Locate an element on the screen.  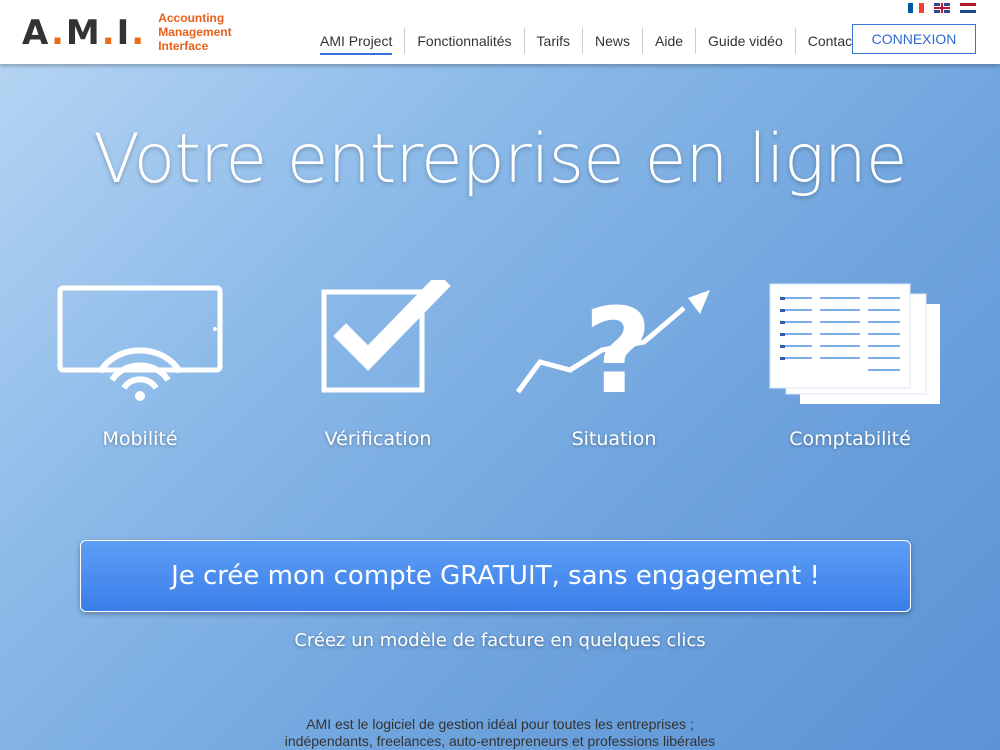
hero-title: Votre entreprise en ligne is located at coordinates (500, 159).